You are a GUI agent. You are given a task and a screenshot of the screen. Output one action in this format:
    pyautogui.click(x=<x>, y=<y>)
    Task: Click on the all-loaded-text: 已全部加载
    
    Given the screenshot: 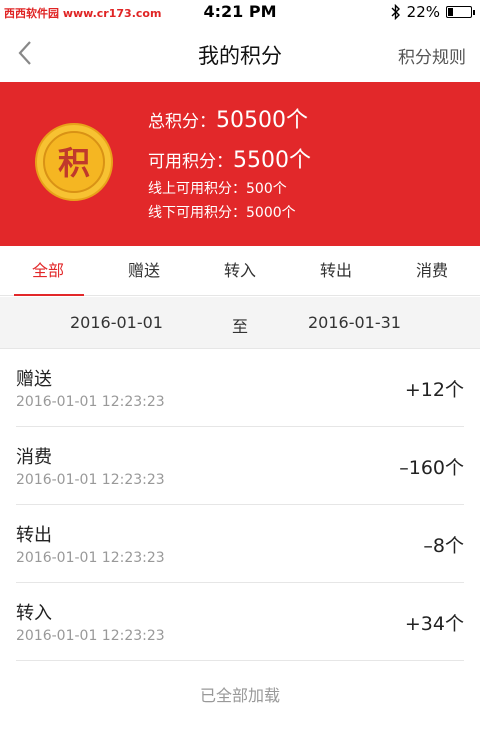 What is the action you would take?
    pyautogui.click(x=239, y=695)
    